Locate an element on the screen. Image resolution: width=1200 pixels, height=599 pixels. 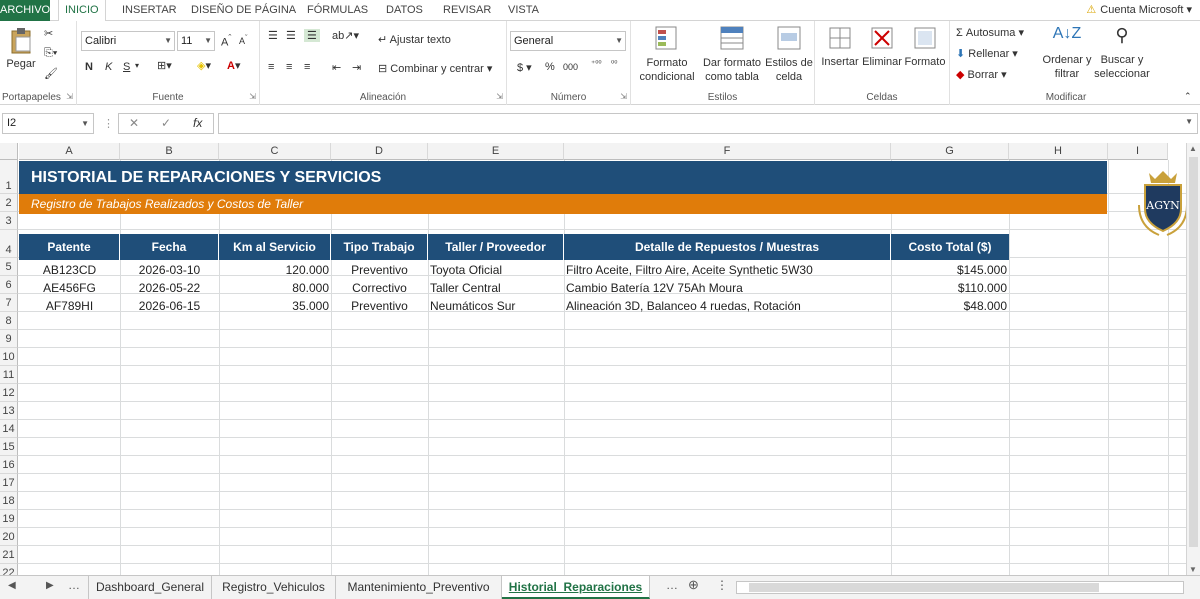
collapse-ribbon-icon: ⌃ is located at coordinates (1188, 96).